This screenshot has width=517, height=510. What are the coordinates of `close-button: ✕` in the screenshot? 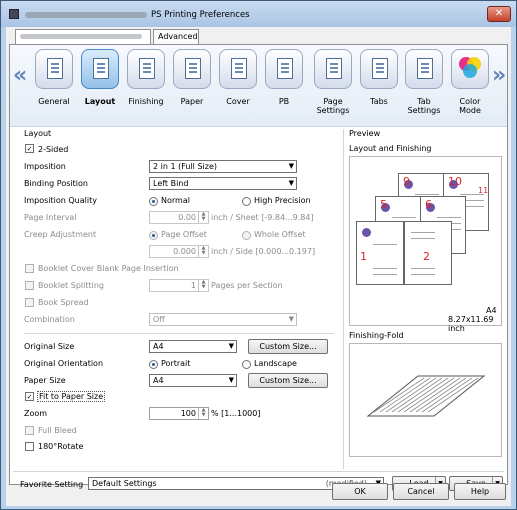 It's located at (499, 14).